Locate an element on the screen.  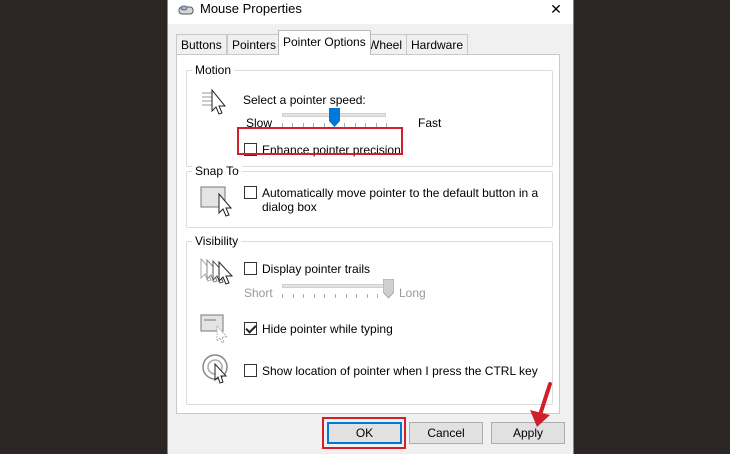
pointer-trails-checkbox is located at coordinates (250, 268).